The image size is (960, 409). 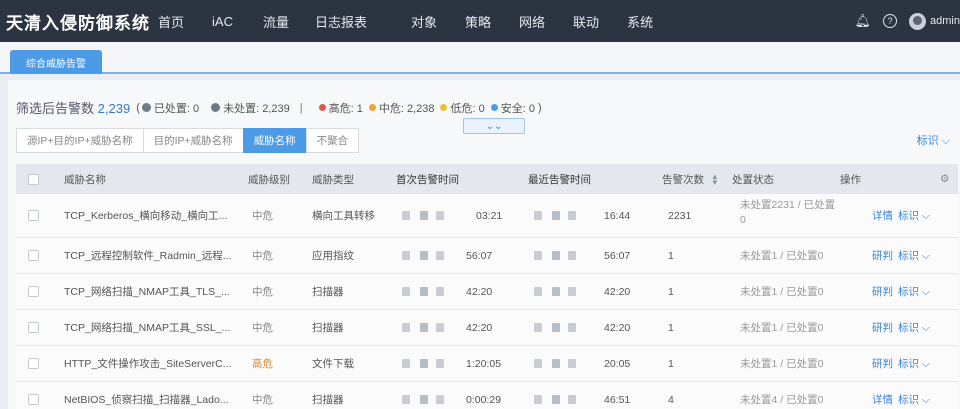 I want to click on collapse-filter-button: ⌄⌄, so click(x=494, y=126).